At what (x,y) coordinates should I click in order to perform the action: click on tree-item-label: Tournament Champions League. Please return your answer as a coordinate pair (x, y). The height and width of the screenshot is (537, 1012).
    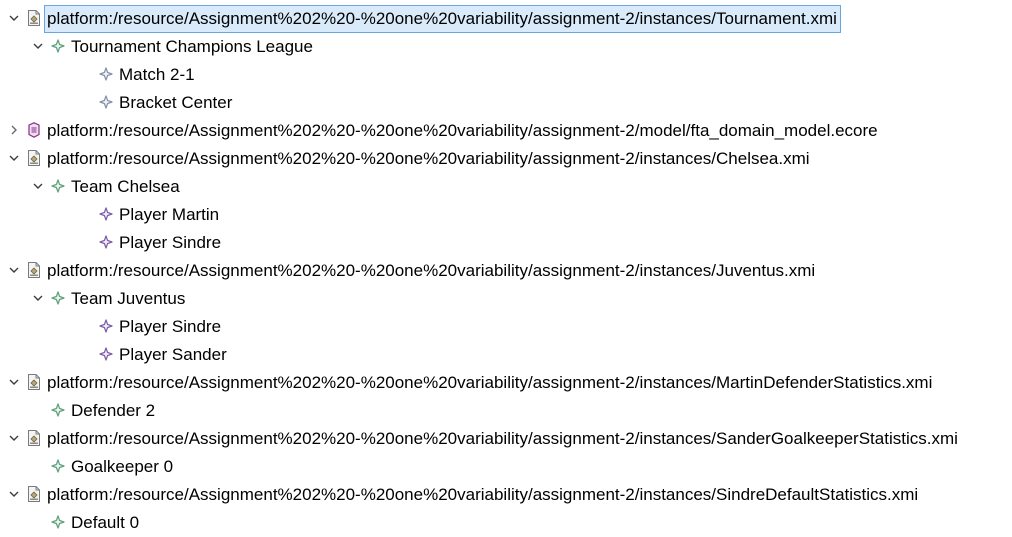
    Looking at the image, I should click on (192, 47).